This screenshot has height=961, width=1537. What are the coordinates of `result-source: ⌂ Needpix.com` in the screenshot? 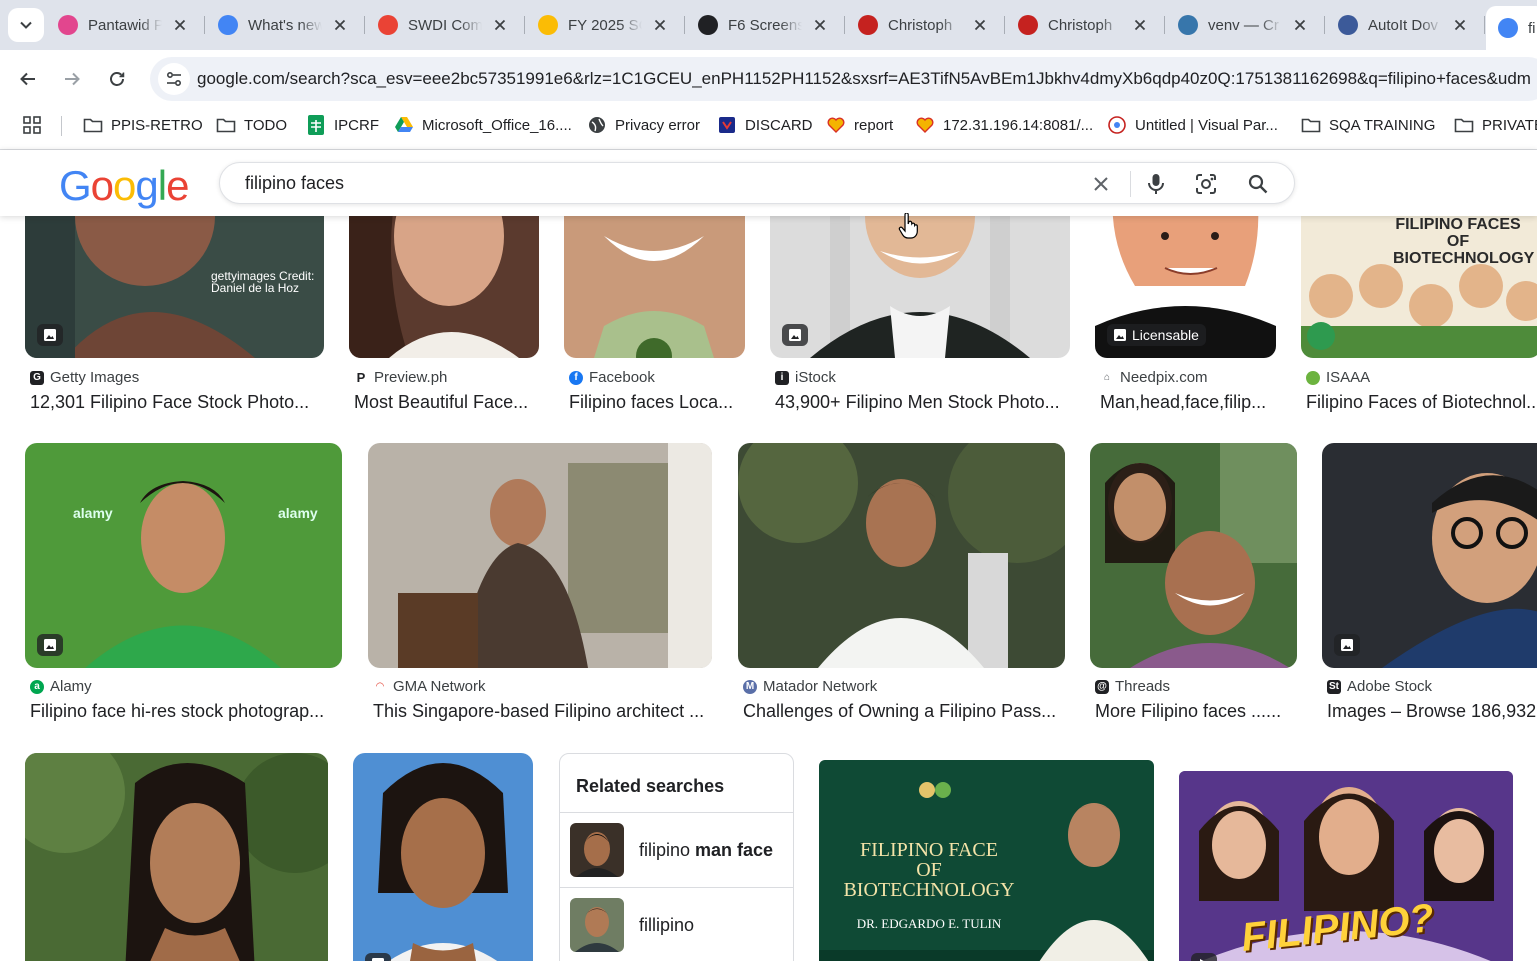 It's located at (1154, 377).